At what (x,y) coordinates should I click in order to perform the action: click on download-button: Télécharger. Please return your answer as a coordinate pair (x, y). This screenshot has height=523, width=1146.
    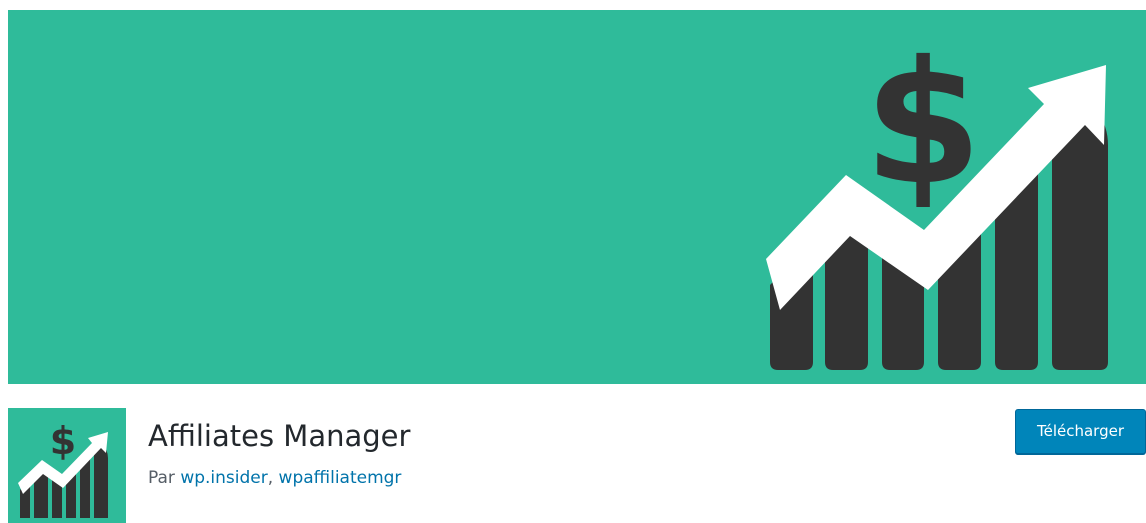
    Looking at the image, I should click on (1080, 431).